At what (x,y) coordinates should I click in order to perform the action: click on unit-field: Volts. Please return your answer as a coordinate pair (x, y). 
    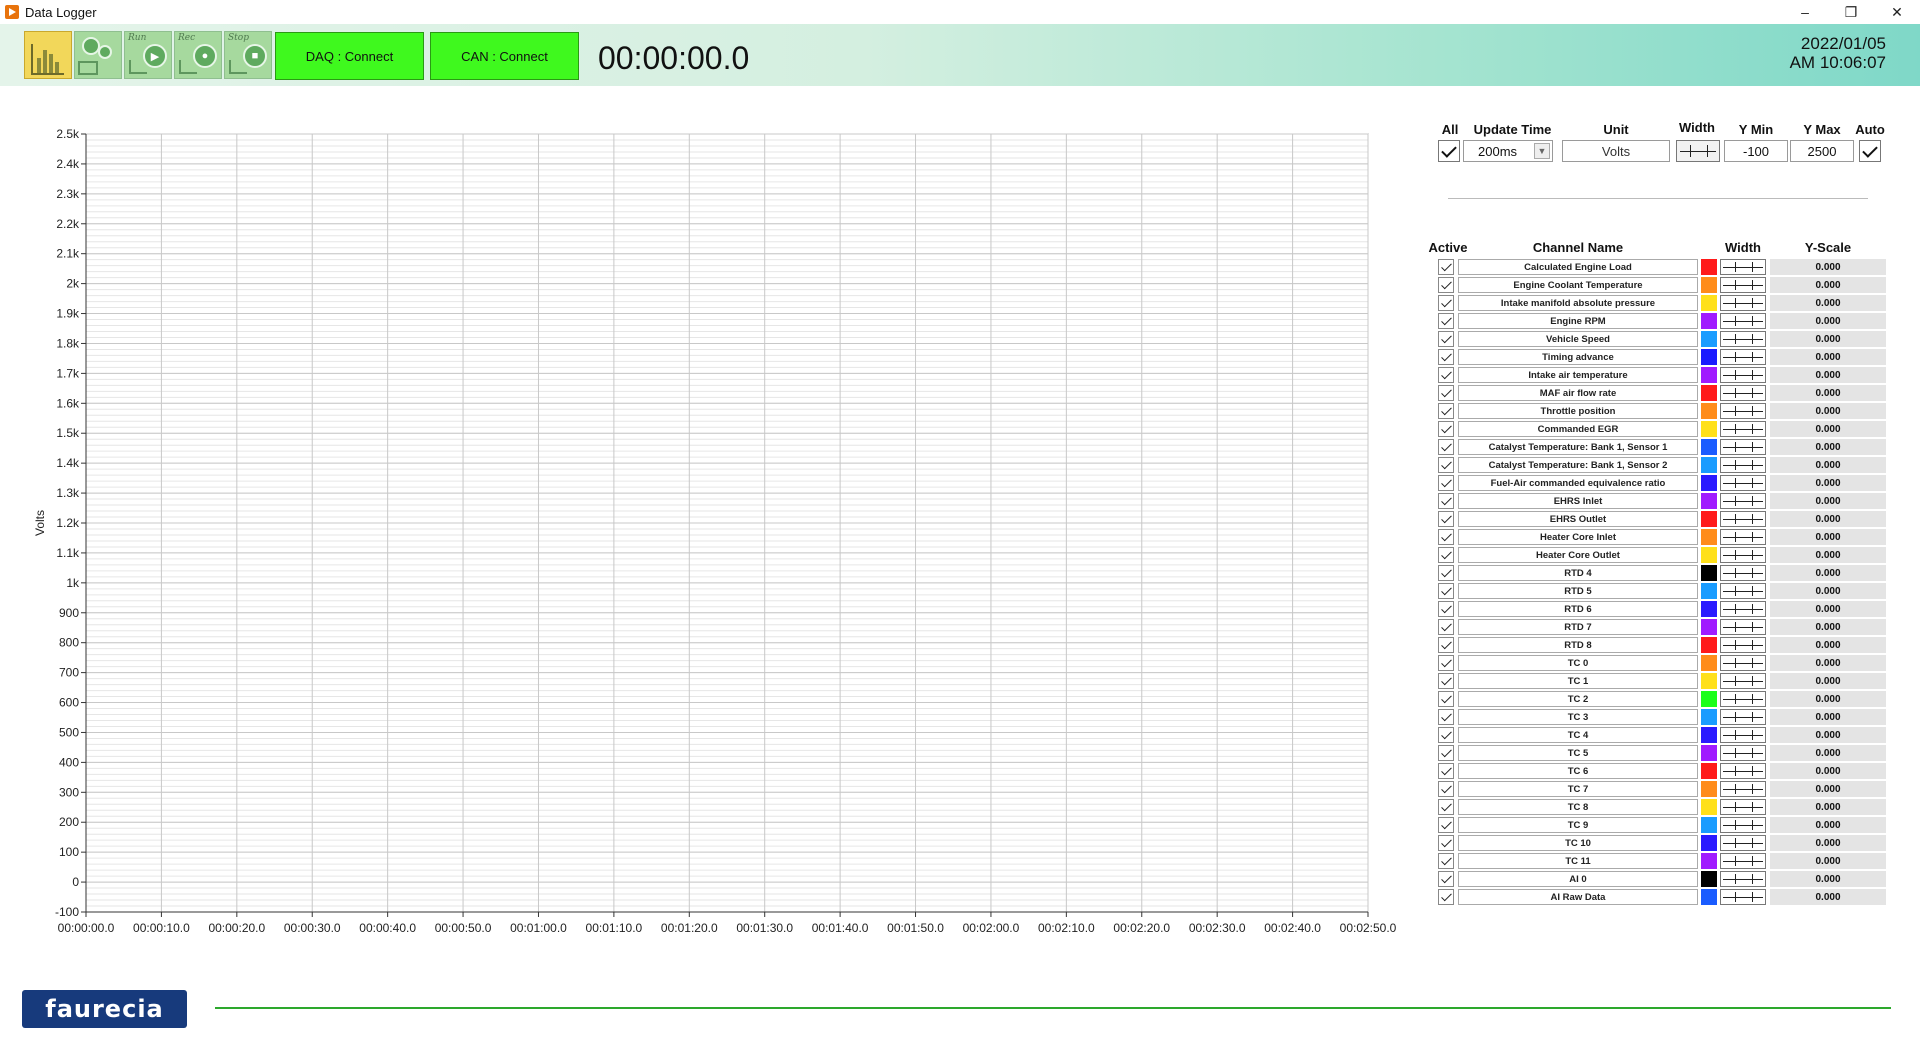
    Looking at the image, I should click on (1616, 151).